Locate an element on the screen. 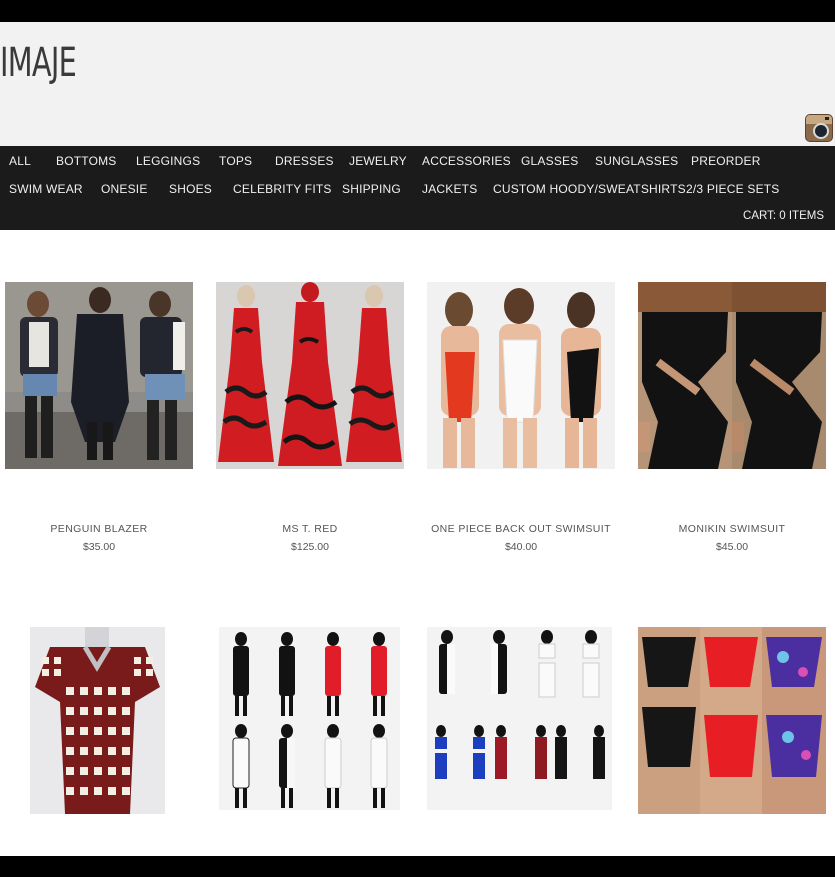  product-price: $35.00 is located at coordinates (99, 547).